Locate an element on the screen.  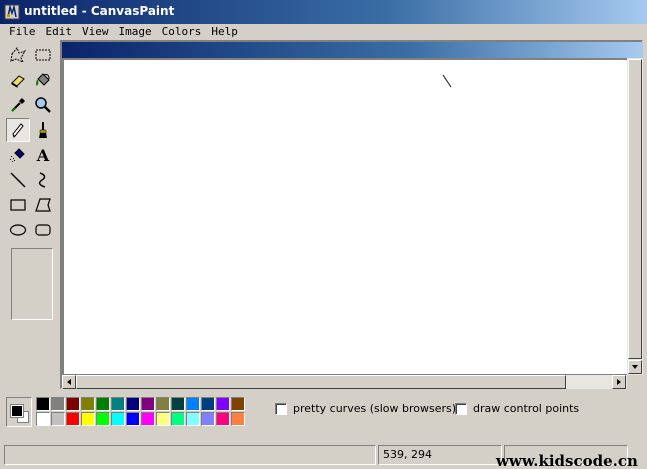
eraser-icon is located at coordinates (18, 81).